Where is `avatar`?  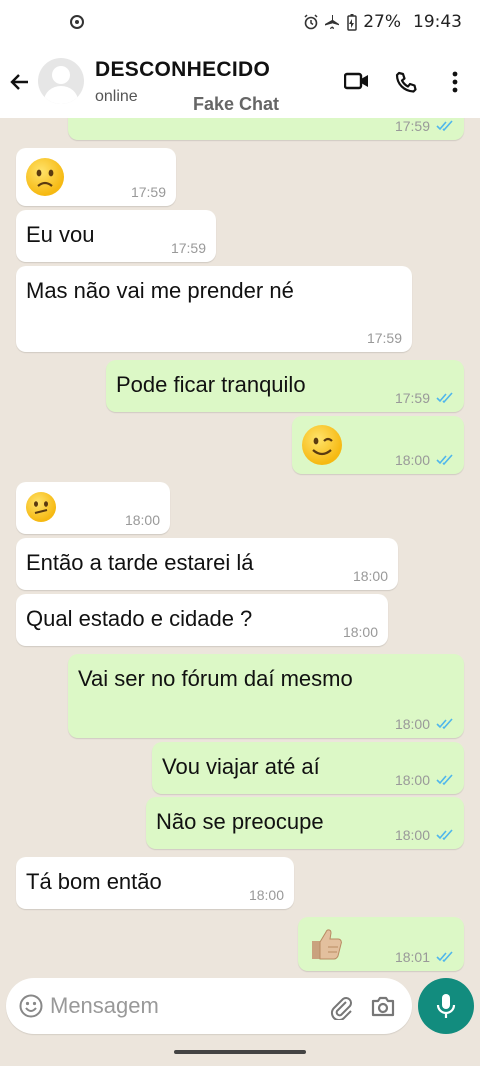 avatar is located at coordinates (61, 81).